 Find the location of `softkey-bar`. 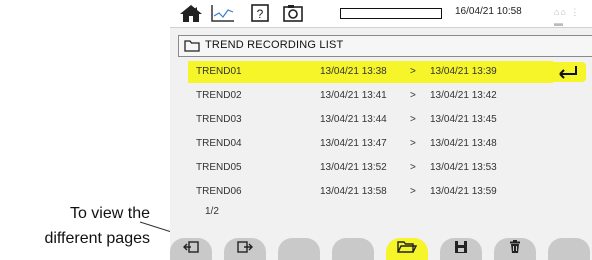

softkey-bar is located at coordinates (381, 249).